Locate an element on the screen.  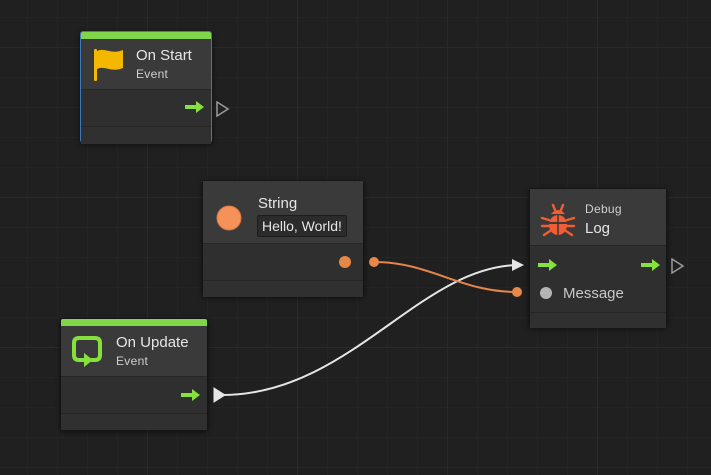
string-value-field: Hello, World! is located at coordinates (302, 226).